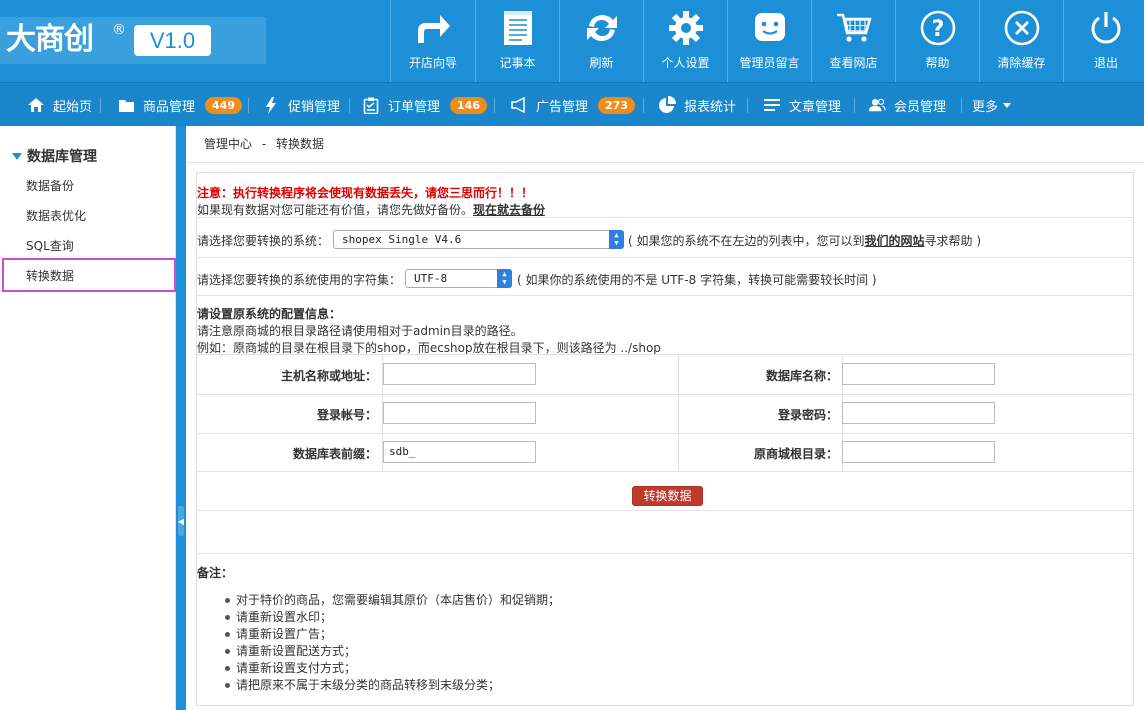  I want to click on list-item: 请把原来不属于末级分类的商品转移到末级分类；, so click(392, 685).